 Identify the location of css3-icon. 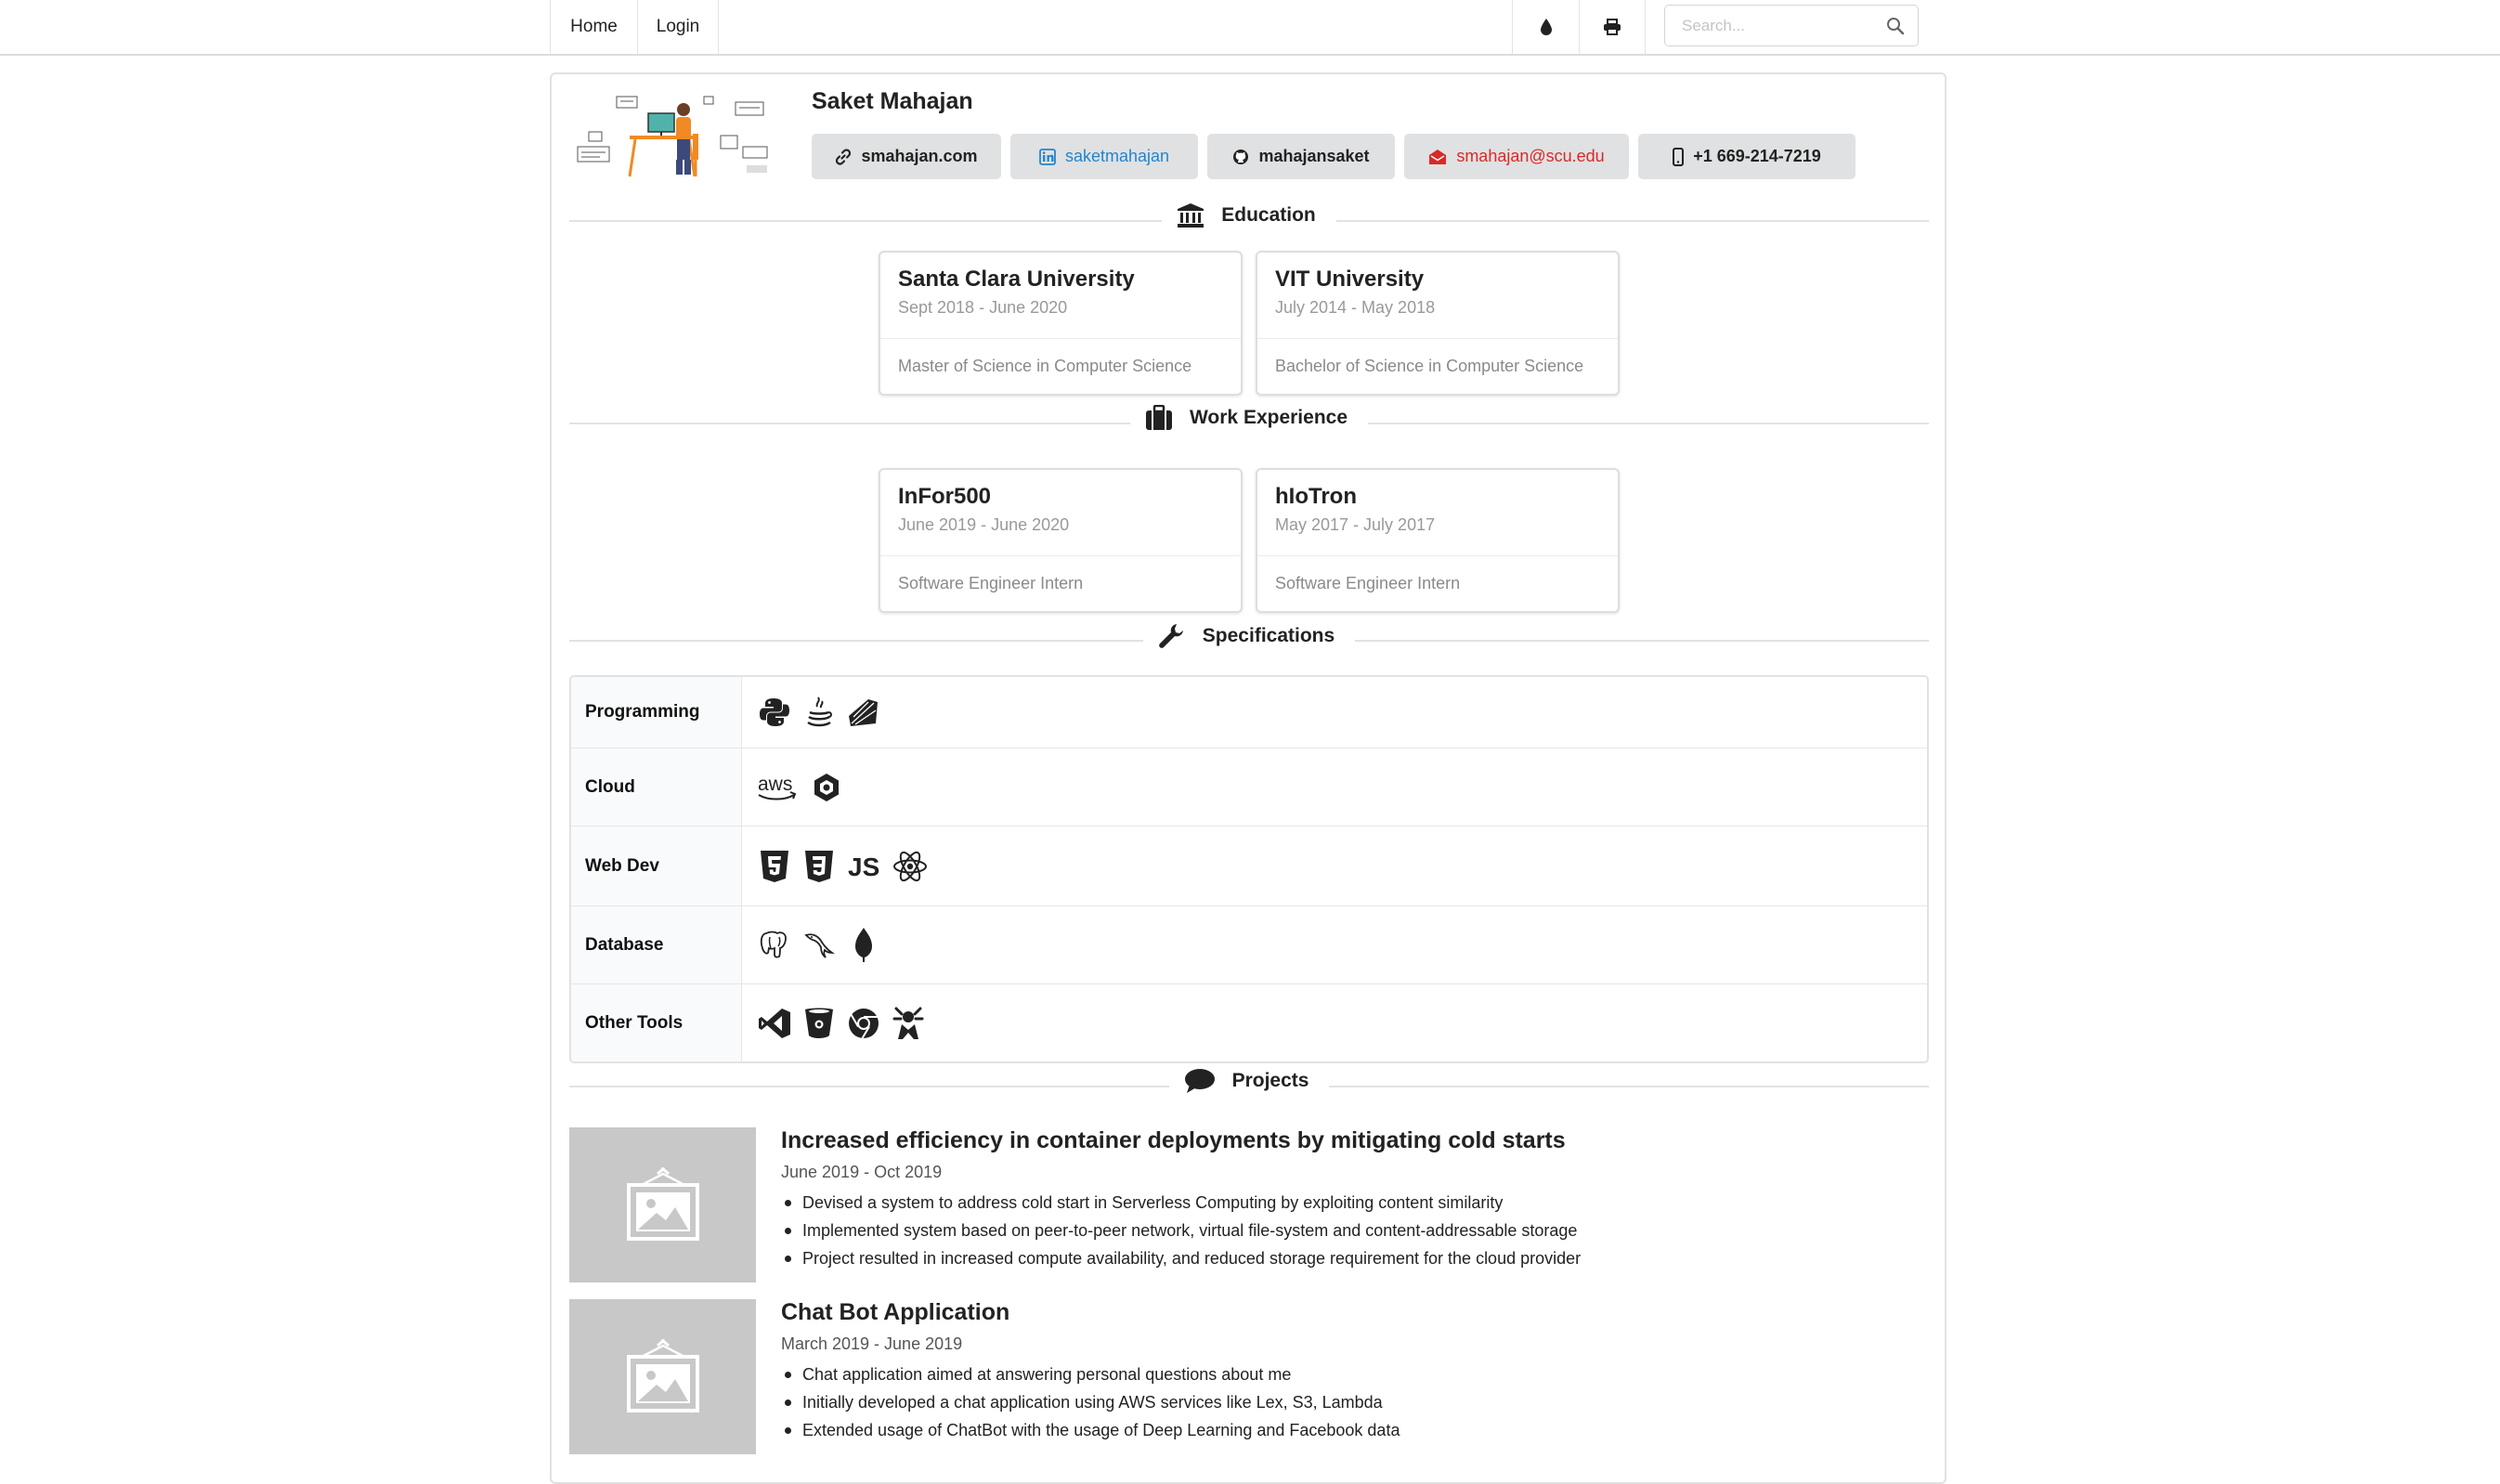
(819, 866).